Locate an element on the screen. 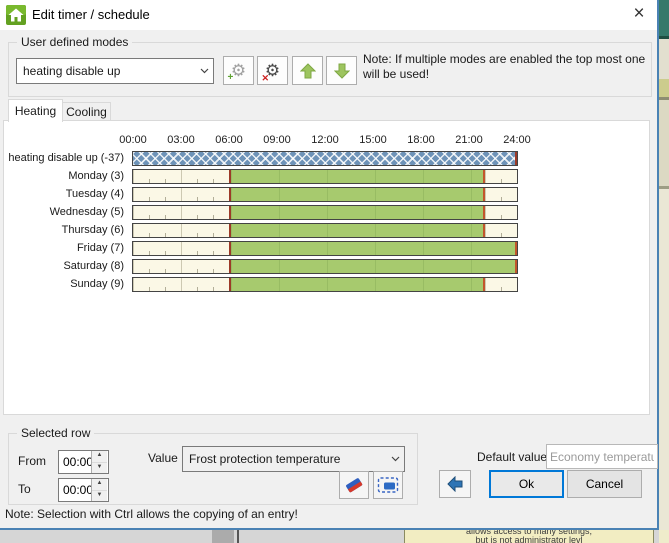  copy-selection-button is located at coordinates (388, 485).